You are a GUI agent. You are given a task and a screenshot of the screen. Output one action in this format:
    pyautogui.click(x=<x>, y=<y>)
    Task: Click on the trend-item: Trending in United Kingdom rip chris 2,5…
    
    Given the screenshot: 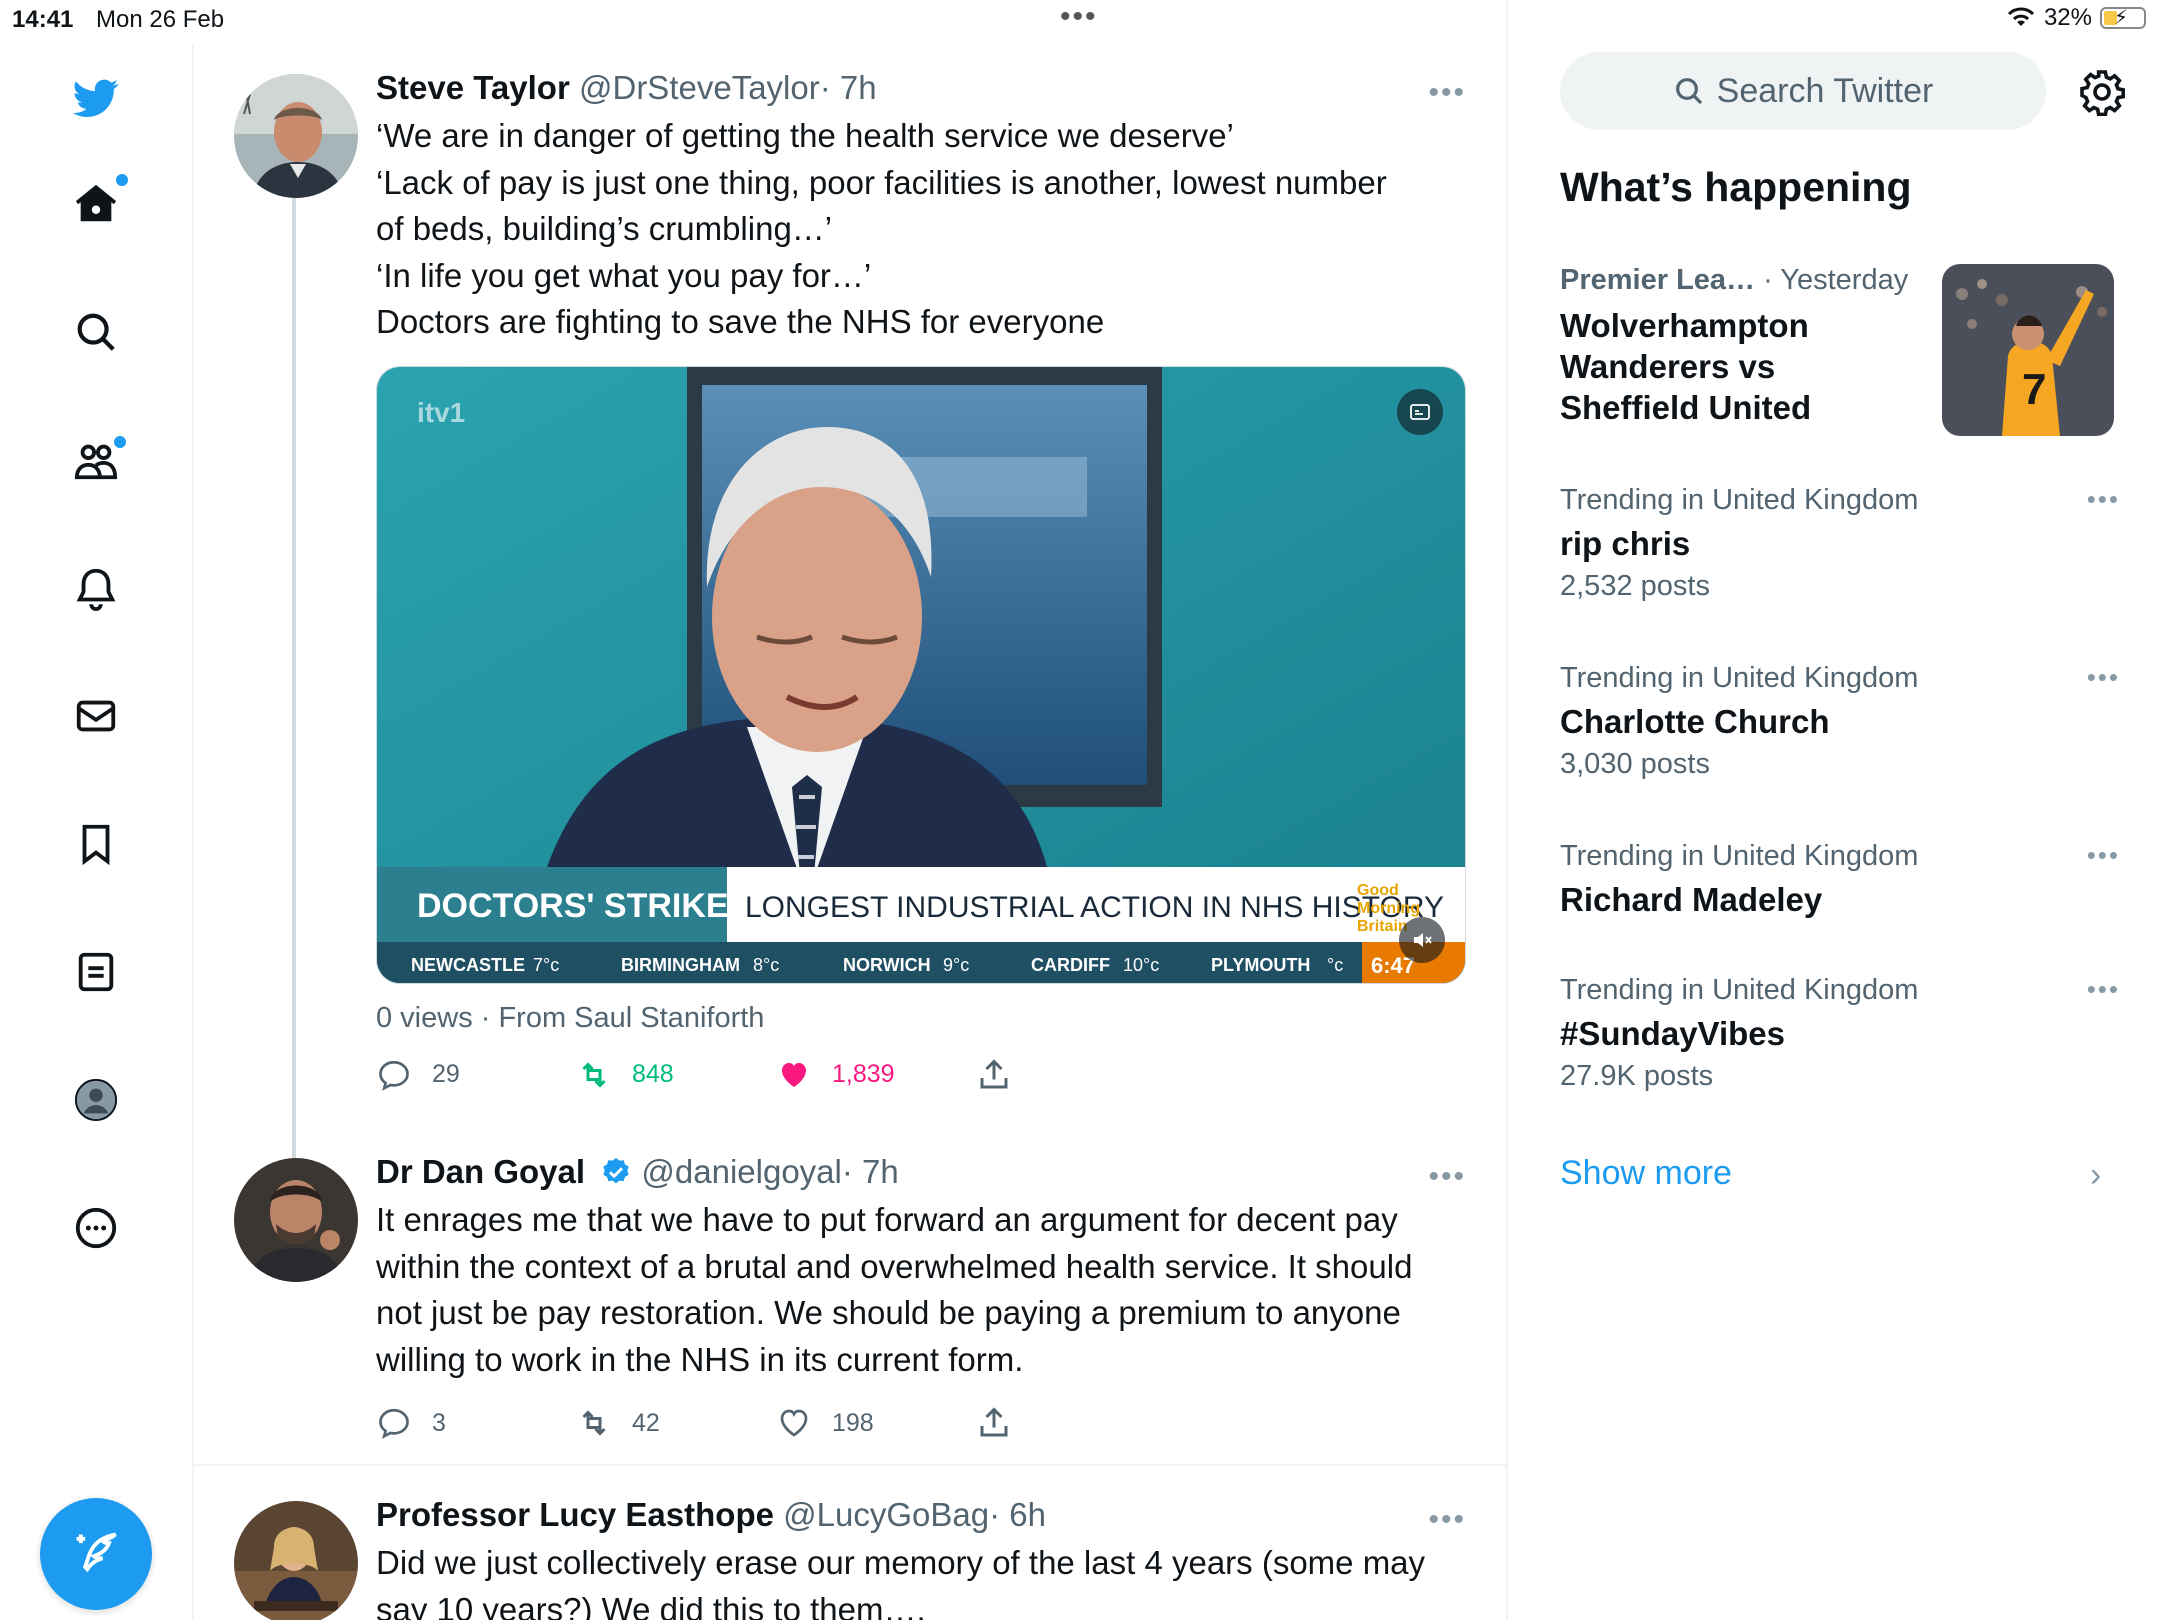 What is the action you would take?
    pyautogui.click(x=1840, y=543)
    